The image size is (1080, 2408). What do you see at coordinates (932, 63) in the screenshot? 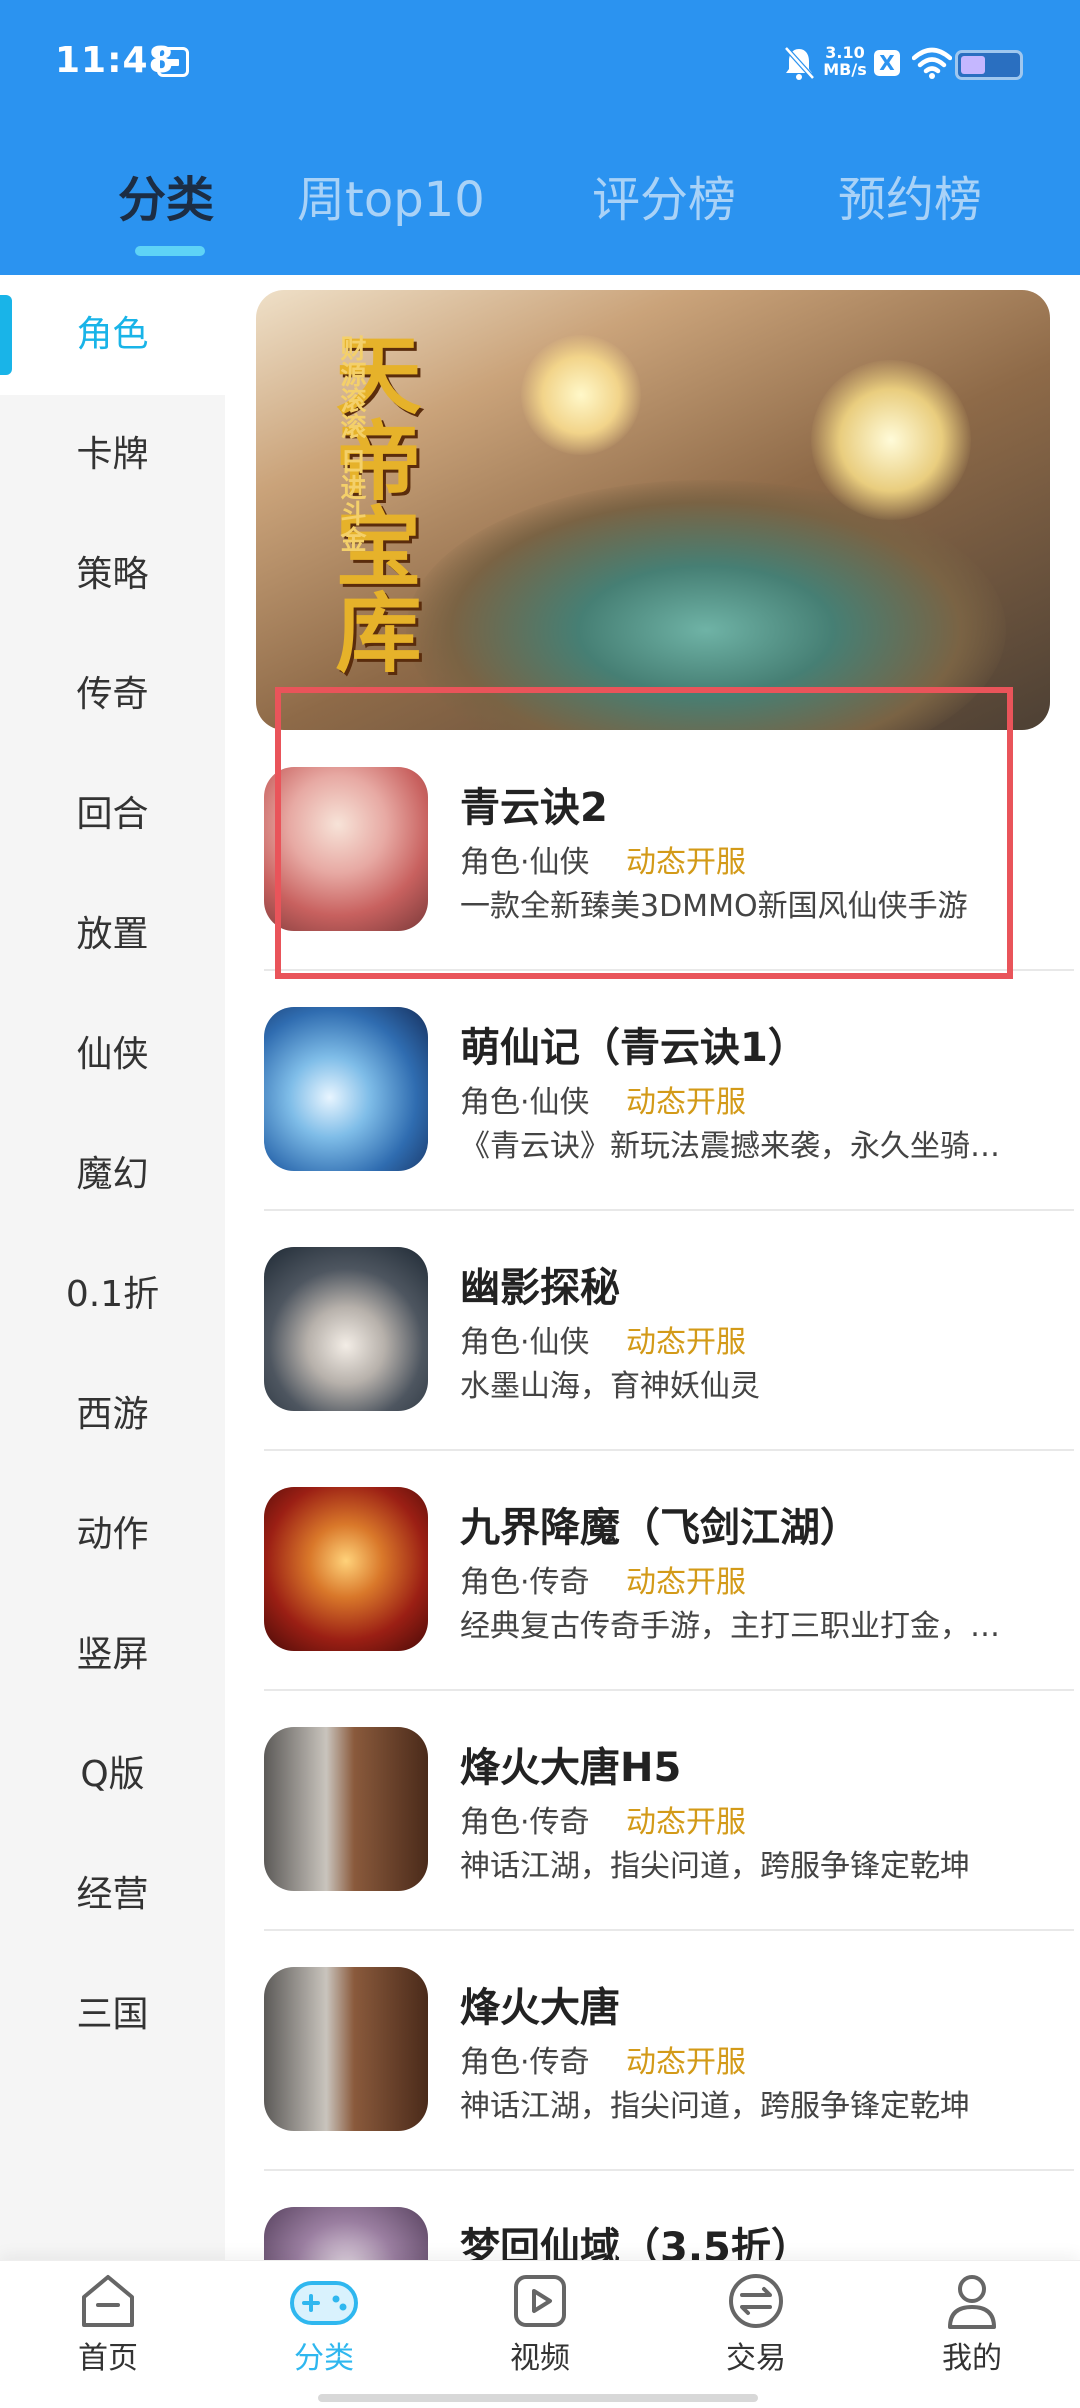
I see `wifi-icon` at bounding box center [932, 63].